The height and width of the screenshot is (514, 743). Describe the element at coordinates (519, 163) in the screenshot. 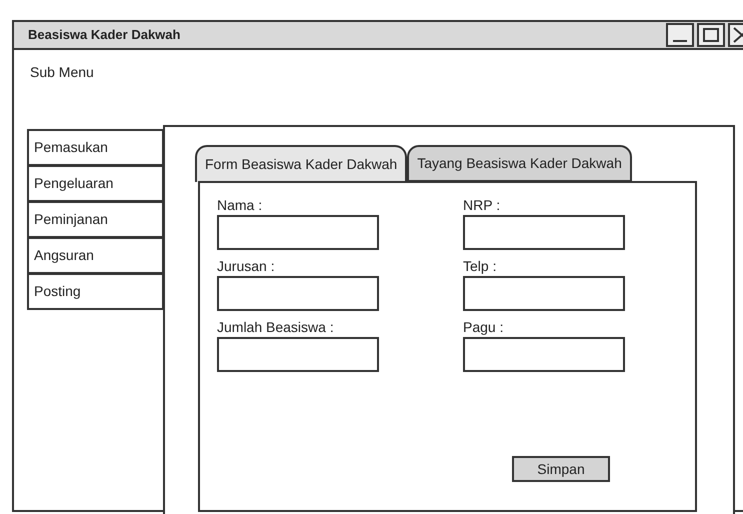

I see `tab: Tayang Beasiswa Kader Dakwah` at that location.